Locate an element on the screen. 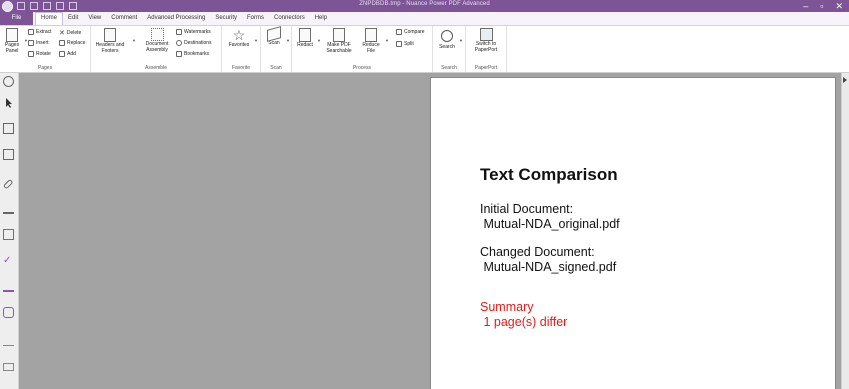  headers-footers-icon is located at coordinates (110, 35).